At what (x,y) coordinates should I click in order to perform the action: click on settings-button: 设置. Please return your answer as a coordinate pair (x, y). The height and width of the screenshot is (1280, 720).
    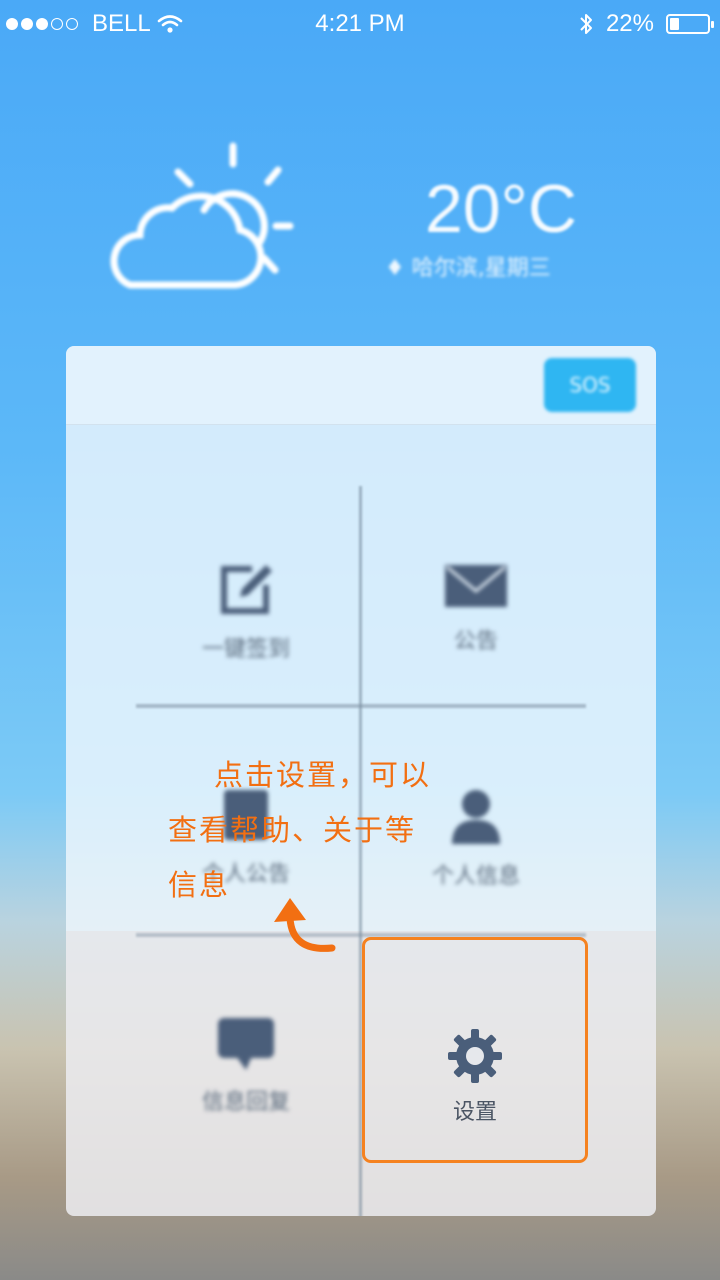
    Looking at the image, I should click on (475, 1050).